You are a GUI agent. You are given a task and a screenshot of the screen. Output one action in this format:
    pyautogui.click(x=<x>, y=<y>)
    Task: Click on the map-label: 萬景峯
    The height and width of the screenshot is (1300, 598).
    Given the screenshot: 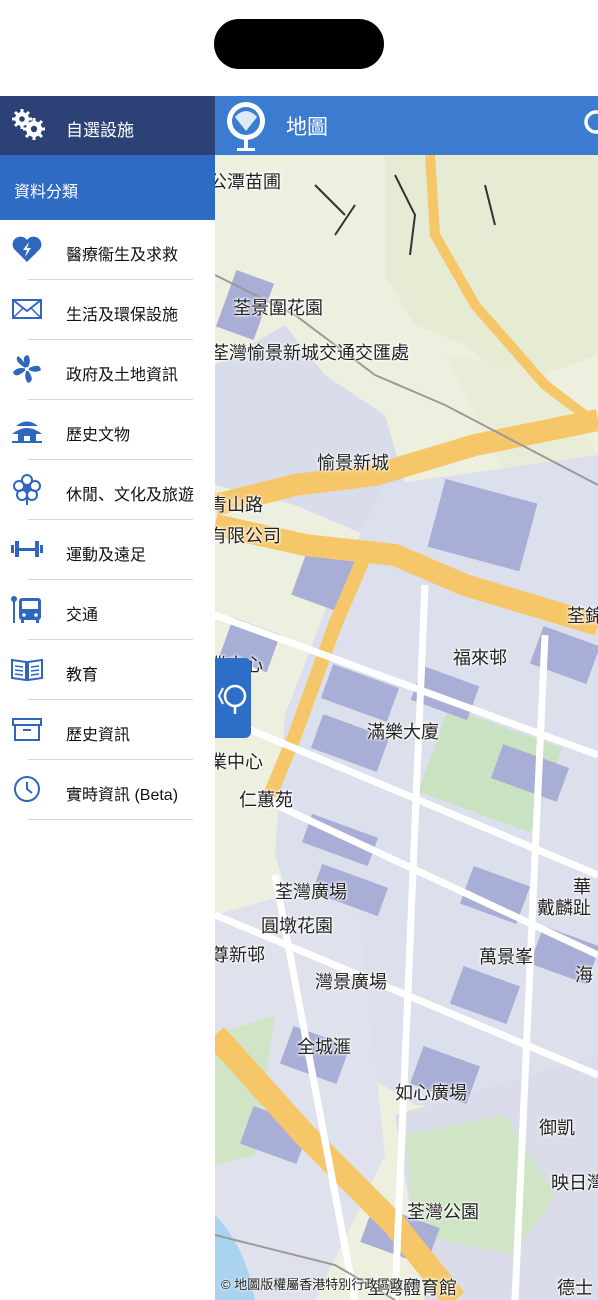 What is the action you would take?
    pyautogui.click(x=506, y=957)
    